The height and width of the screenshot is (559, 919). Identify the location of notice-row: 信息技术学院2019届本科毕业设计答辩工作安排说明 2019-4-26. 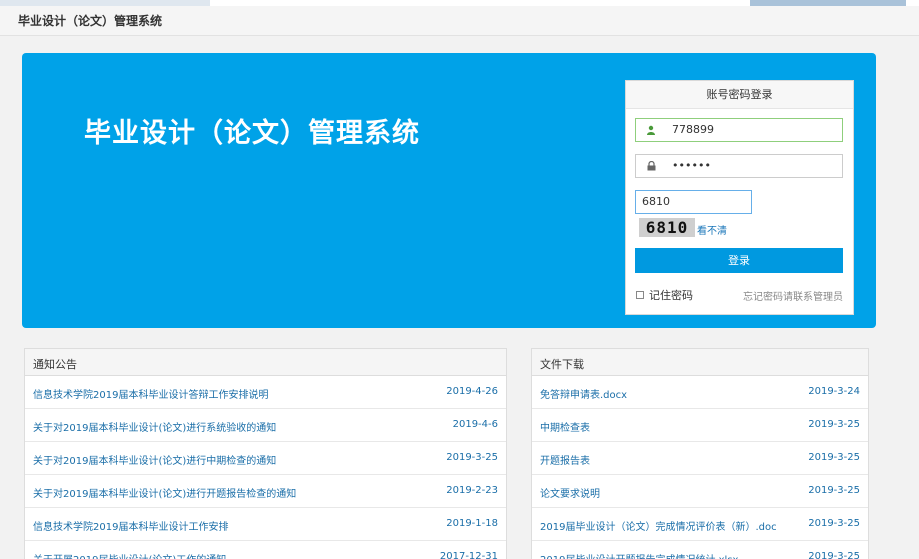
(265, 392).